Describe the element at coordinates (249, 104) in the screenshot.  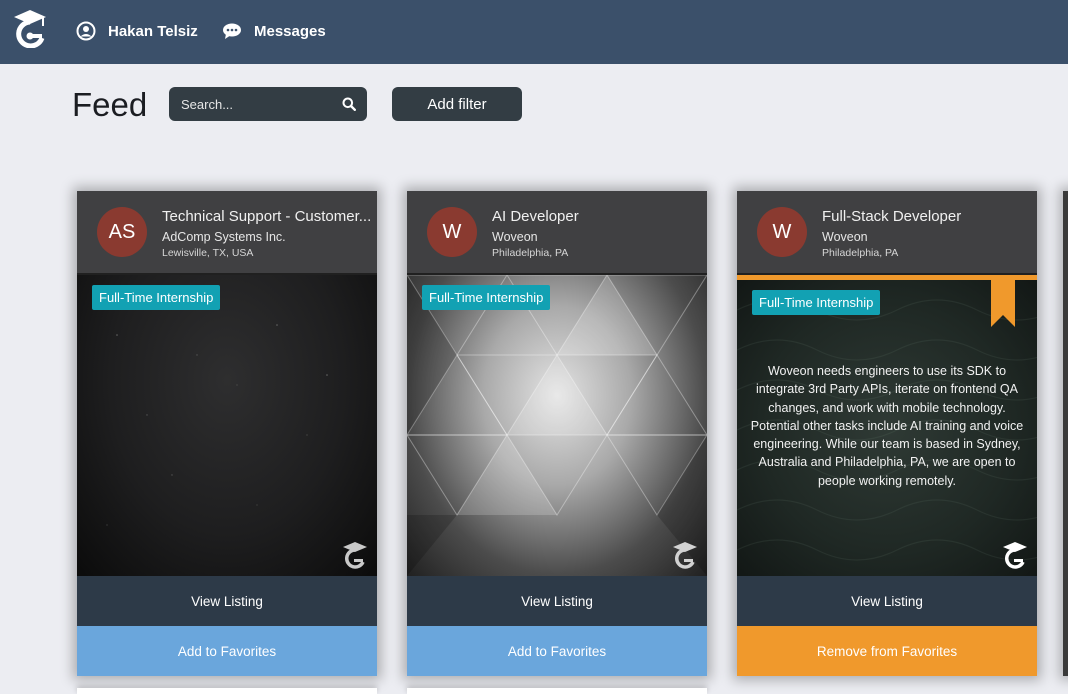
I see `search-input` at that location.